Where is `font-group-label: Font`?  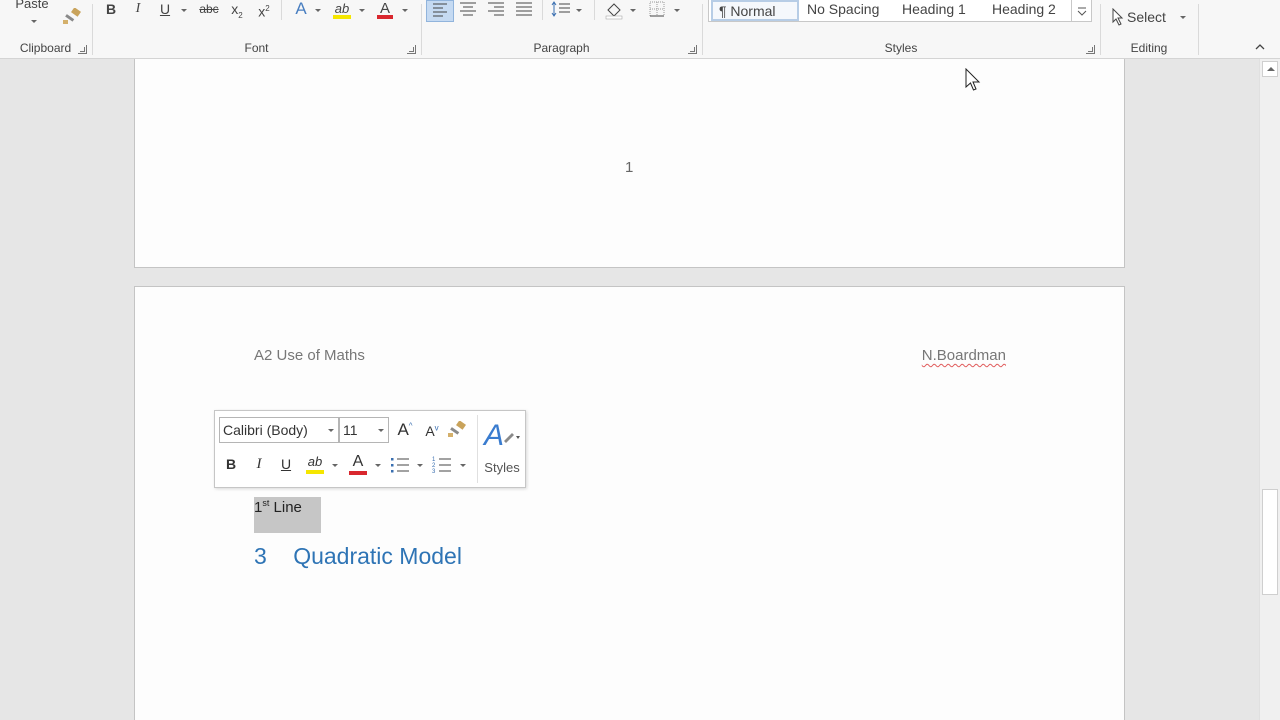
font-group-label: Font is located at coordinates (256, 48).